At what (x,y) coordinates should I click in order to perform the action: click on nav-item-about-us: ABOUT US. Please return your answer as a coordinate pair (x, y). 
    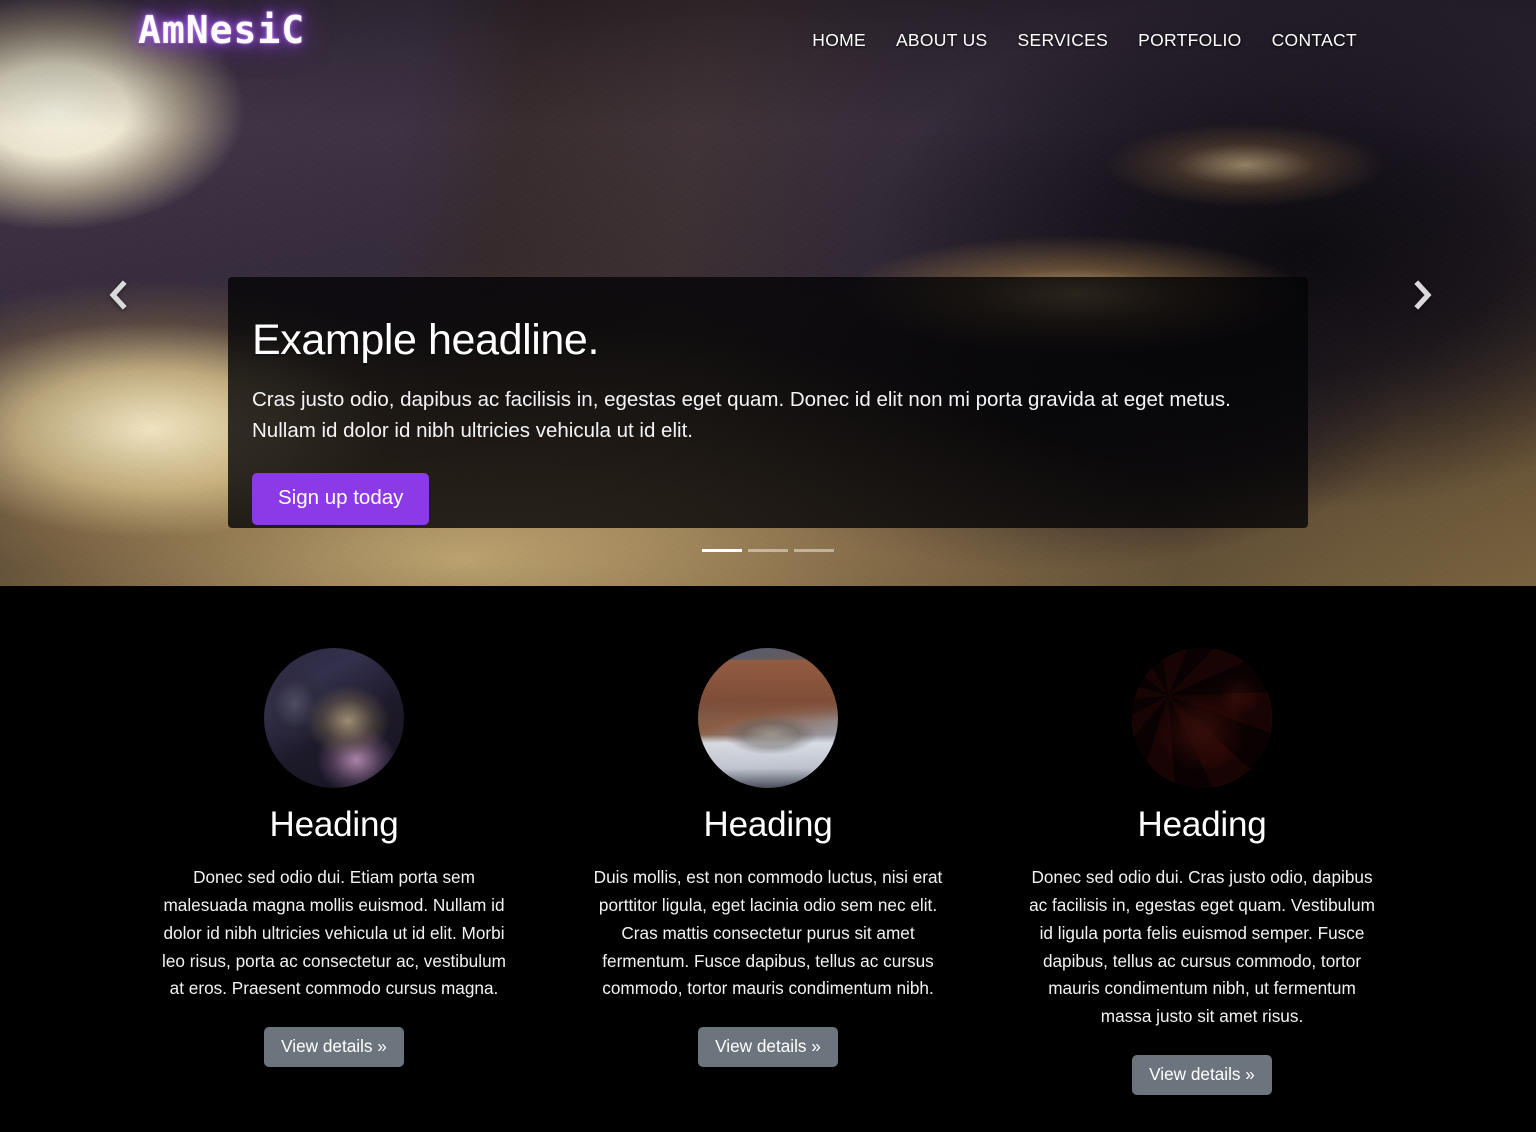
    Looking at the image, I should click on (942, 40).